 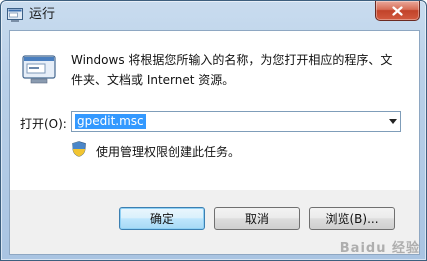 What do you see at coordinates (162, 218) in the screenshot?
I see `ok-button: 确定` at bounding box center [162, 218].